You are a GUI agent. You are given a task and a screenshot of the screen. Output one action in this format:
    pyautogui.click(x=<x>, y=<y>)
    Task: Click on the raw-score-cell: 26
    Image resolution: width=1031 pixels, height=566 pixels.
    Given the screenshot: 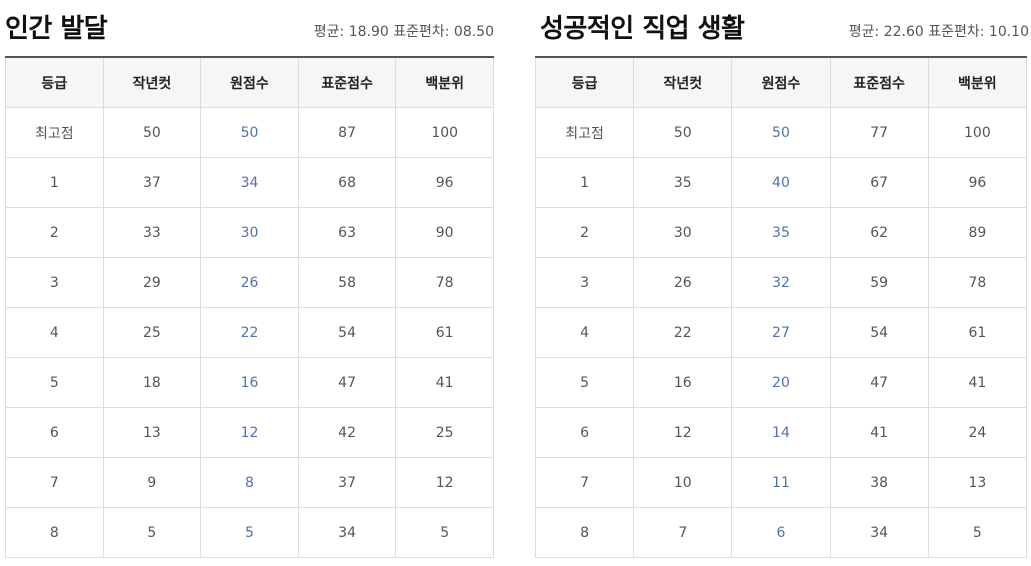 What is the action you would take?
    pyautogui.click(x=249, y=282)
    